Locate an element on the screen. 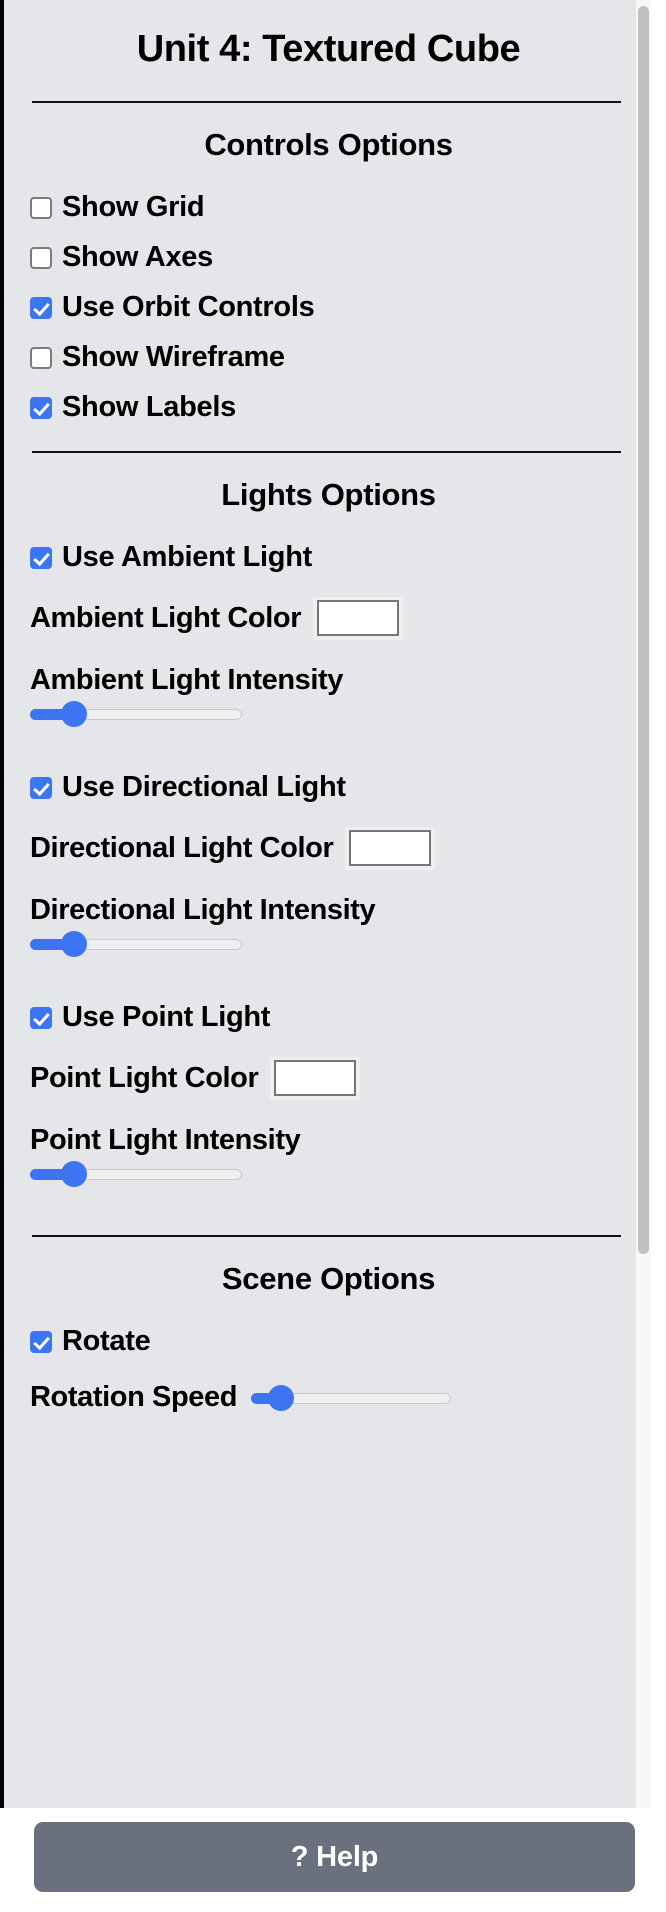 The image size is (666, 1912). checkbox-row-show-grid: Show Grid is located at coordinates (328, 208).